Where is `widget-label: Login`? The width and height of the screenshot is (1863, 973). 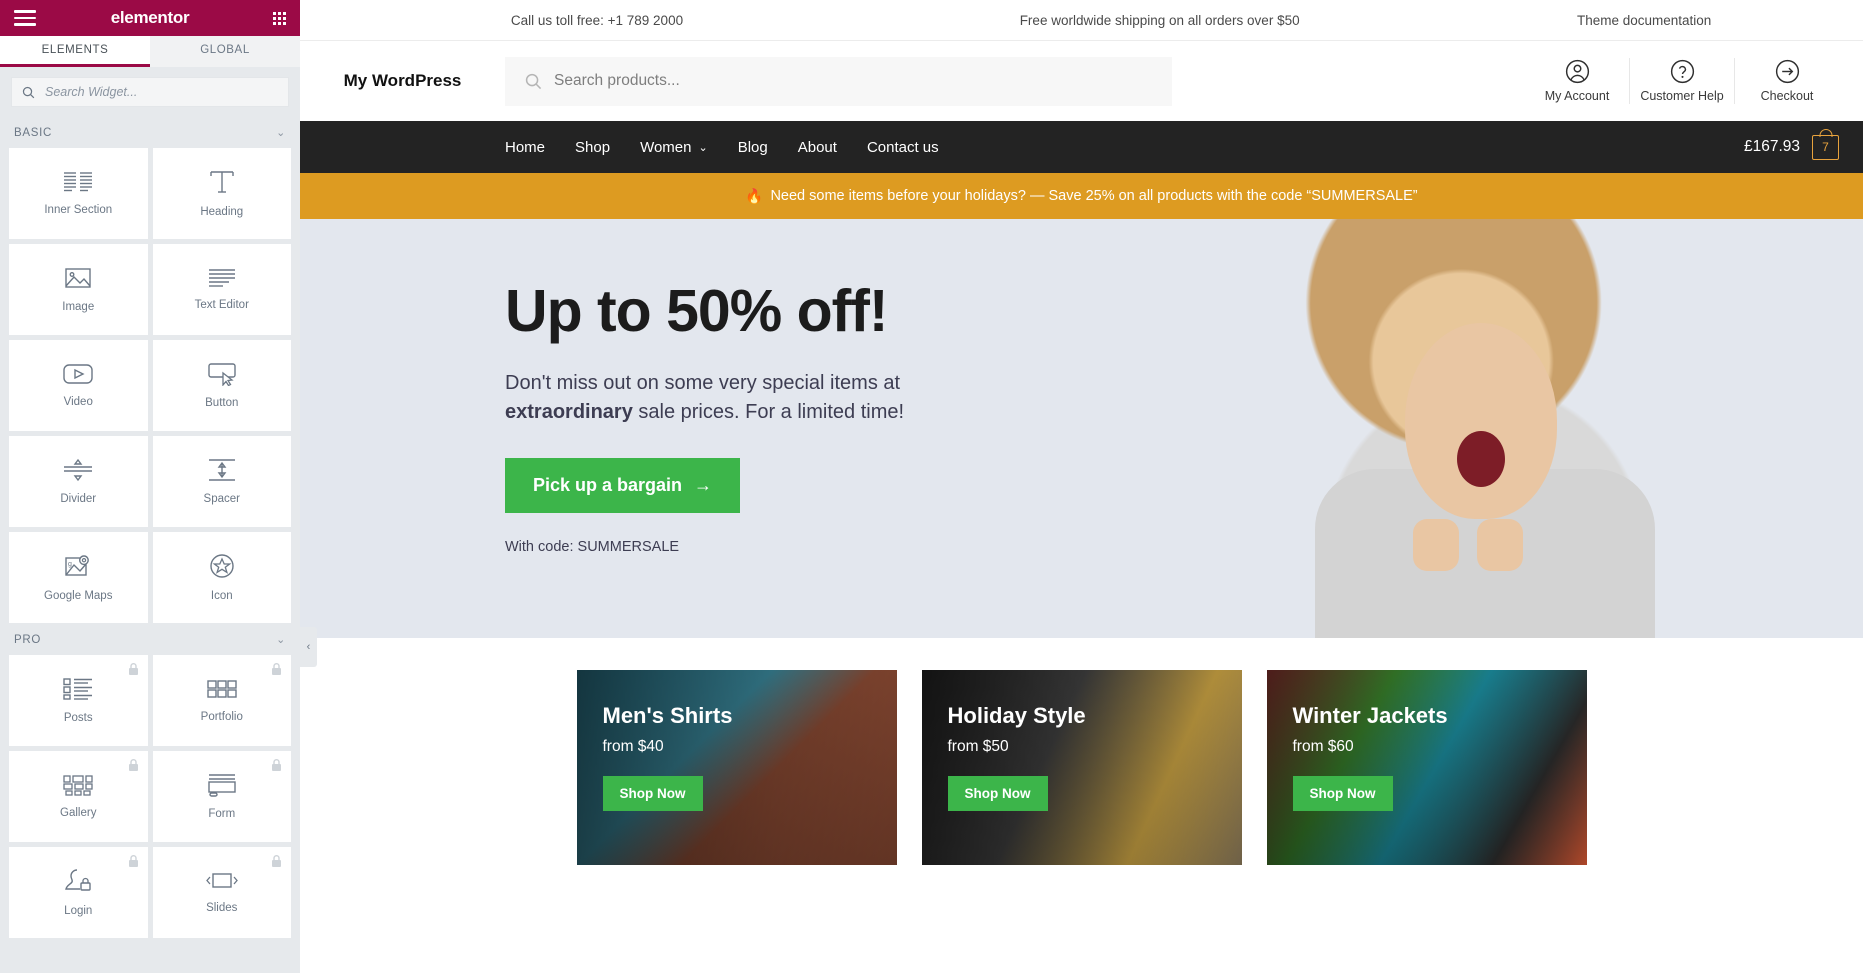 widget-label: Login is located at coordinates (78, 911).